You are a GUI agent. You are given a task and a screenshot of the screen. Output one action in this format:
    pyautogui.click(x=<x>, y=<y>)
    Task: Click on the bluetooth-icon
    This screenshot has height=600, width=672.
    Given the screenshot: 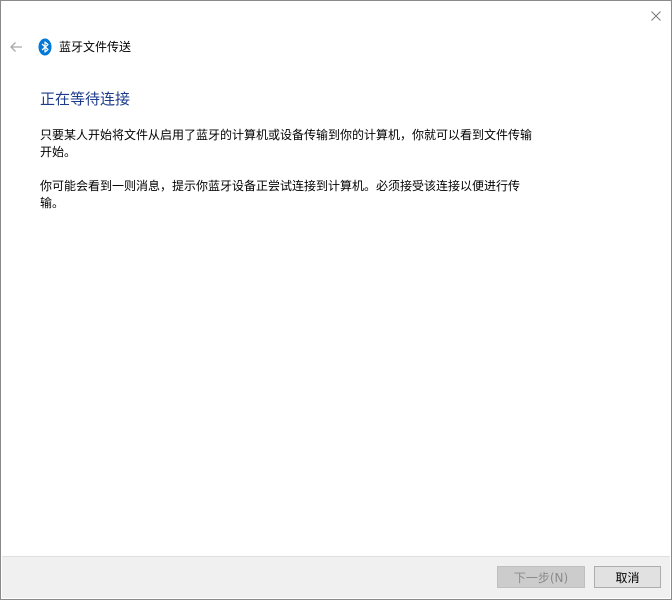 What is the action you would take?
    pyautogui.click(x=45, y=47)
    